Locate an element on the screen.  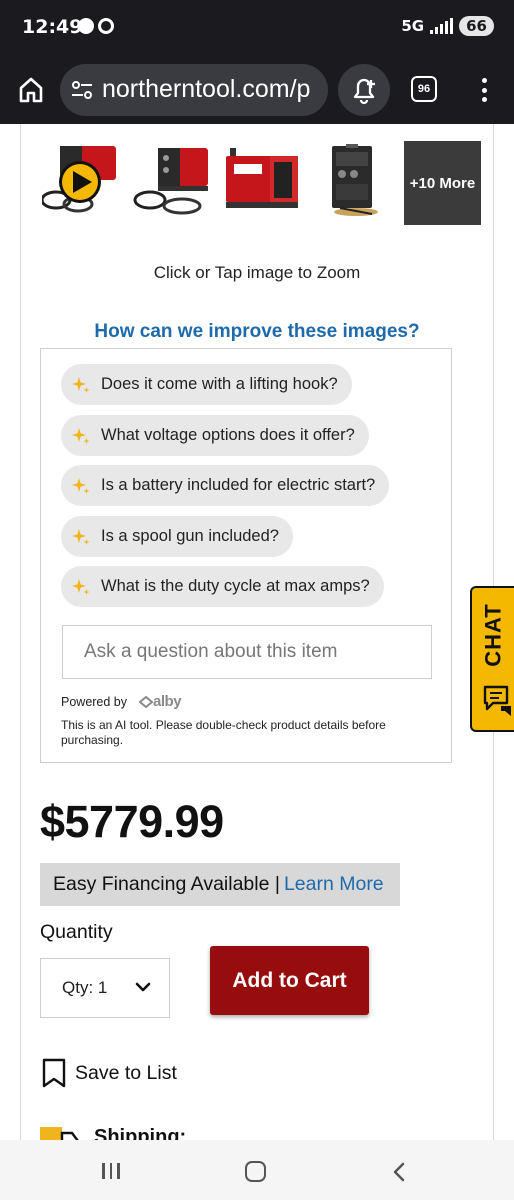
improve-images-link: How can we improve these images? is located at coordinates (257, 332).